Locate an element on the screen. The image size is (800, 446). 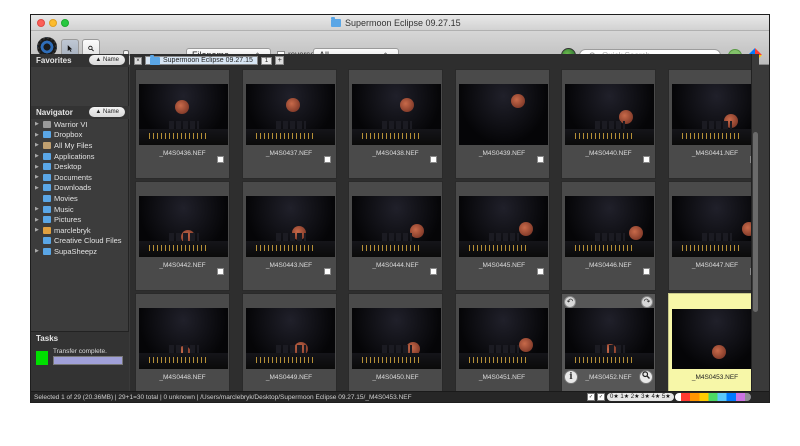
thumbnail-cell: _M4S0450.NEF is located at coordinates (395, 342).